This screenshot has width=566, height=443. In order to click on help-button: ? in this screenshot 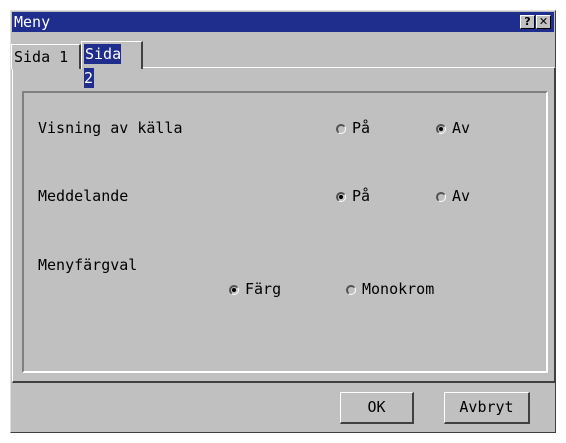, I will do `click(527, 22)`.